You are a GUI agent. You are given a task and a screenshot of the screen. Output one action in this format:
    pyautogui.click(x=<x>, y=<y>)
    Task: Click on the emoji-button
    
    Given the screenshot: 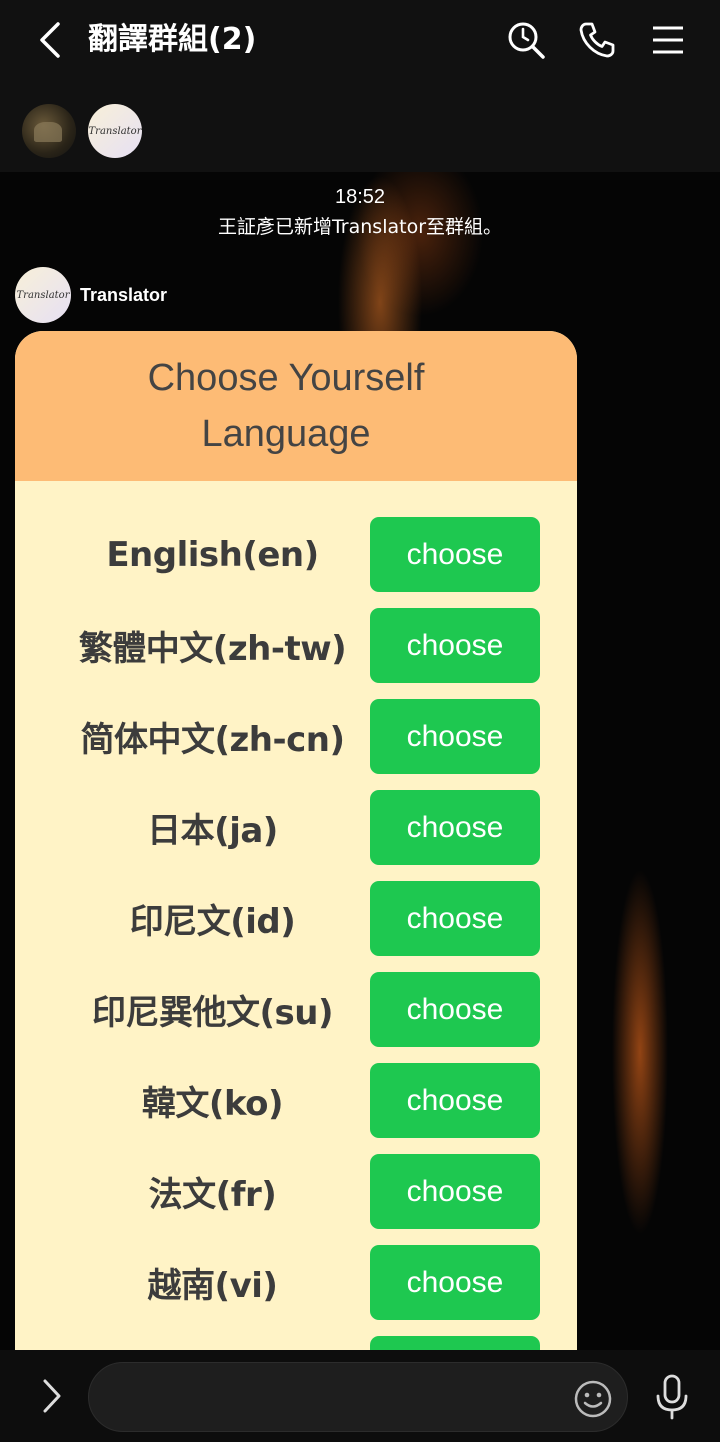 What is the action you would take?
    pyautogui.click(x=593, y=1399)
    